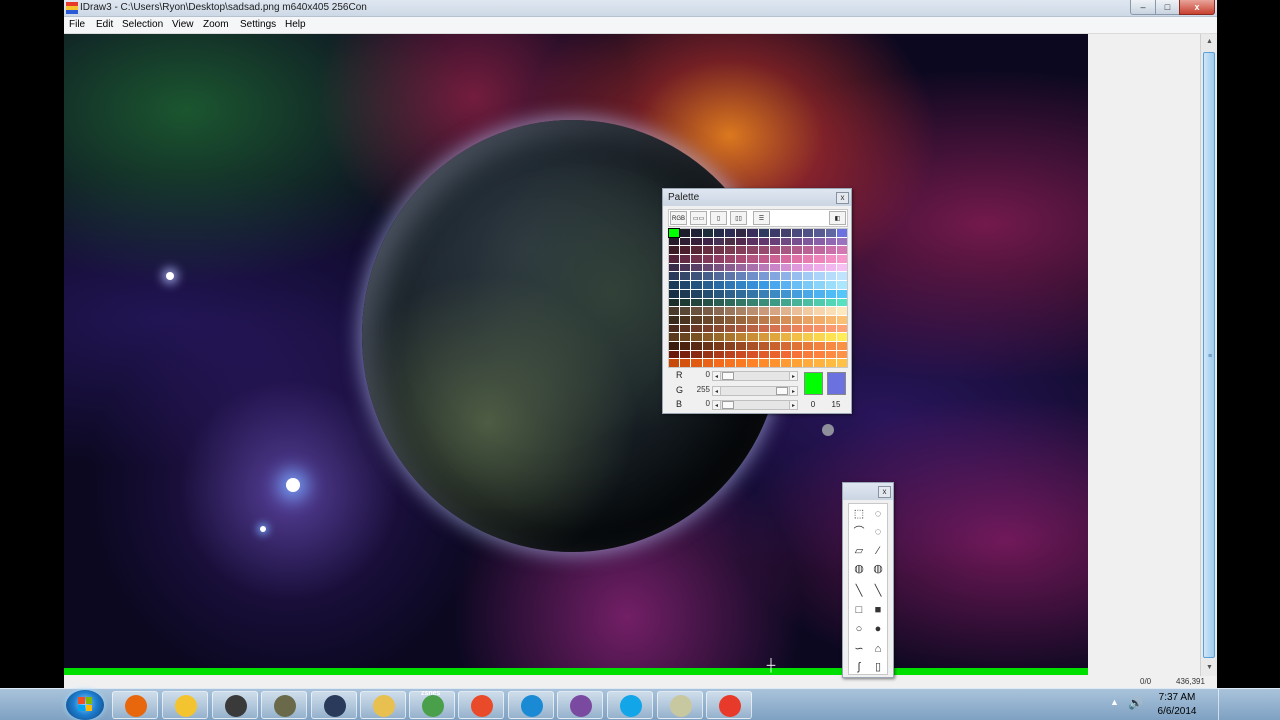 This screenshot has width=1280, height=720. Describe the element at coordinates (135, 705) in the screenshot. I see `firefox-taskbar-button` at that location.